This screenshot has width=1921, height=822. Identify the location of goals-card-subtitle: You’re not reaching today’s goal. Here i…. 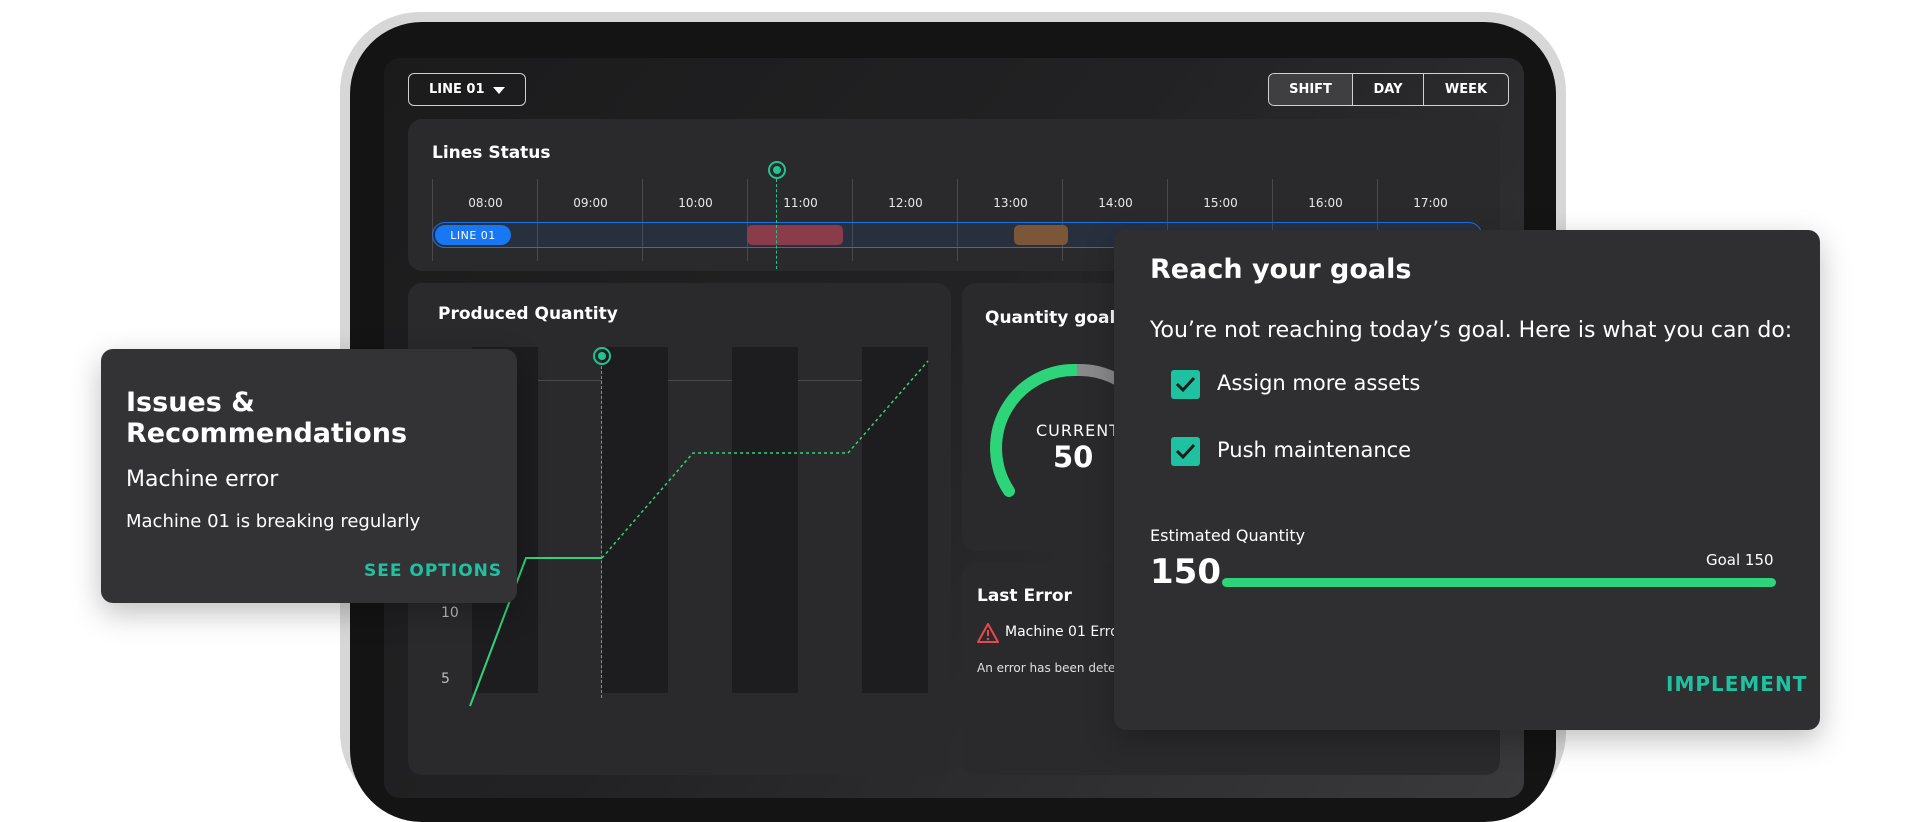
(1471, 330).